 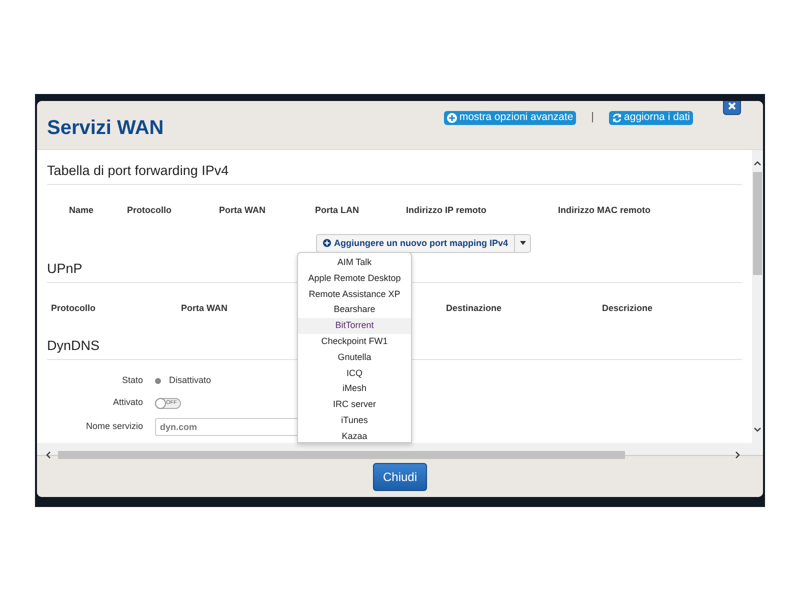 What do you see at coordinates (354, 326) in the screenshot?
I see `dropdown-item: BitTorrent` at bounding box center [354, 326].